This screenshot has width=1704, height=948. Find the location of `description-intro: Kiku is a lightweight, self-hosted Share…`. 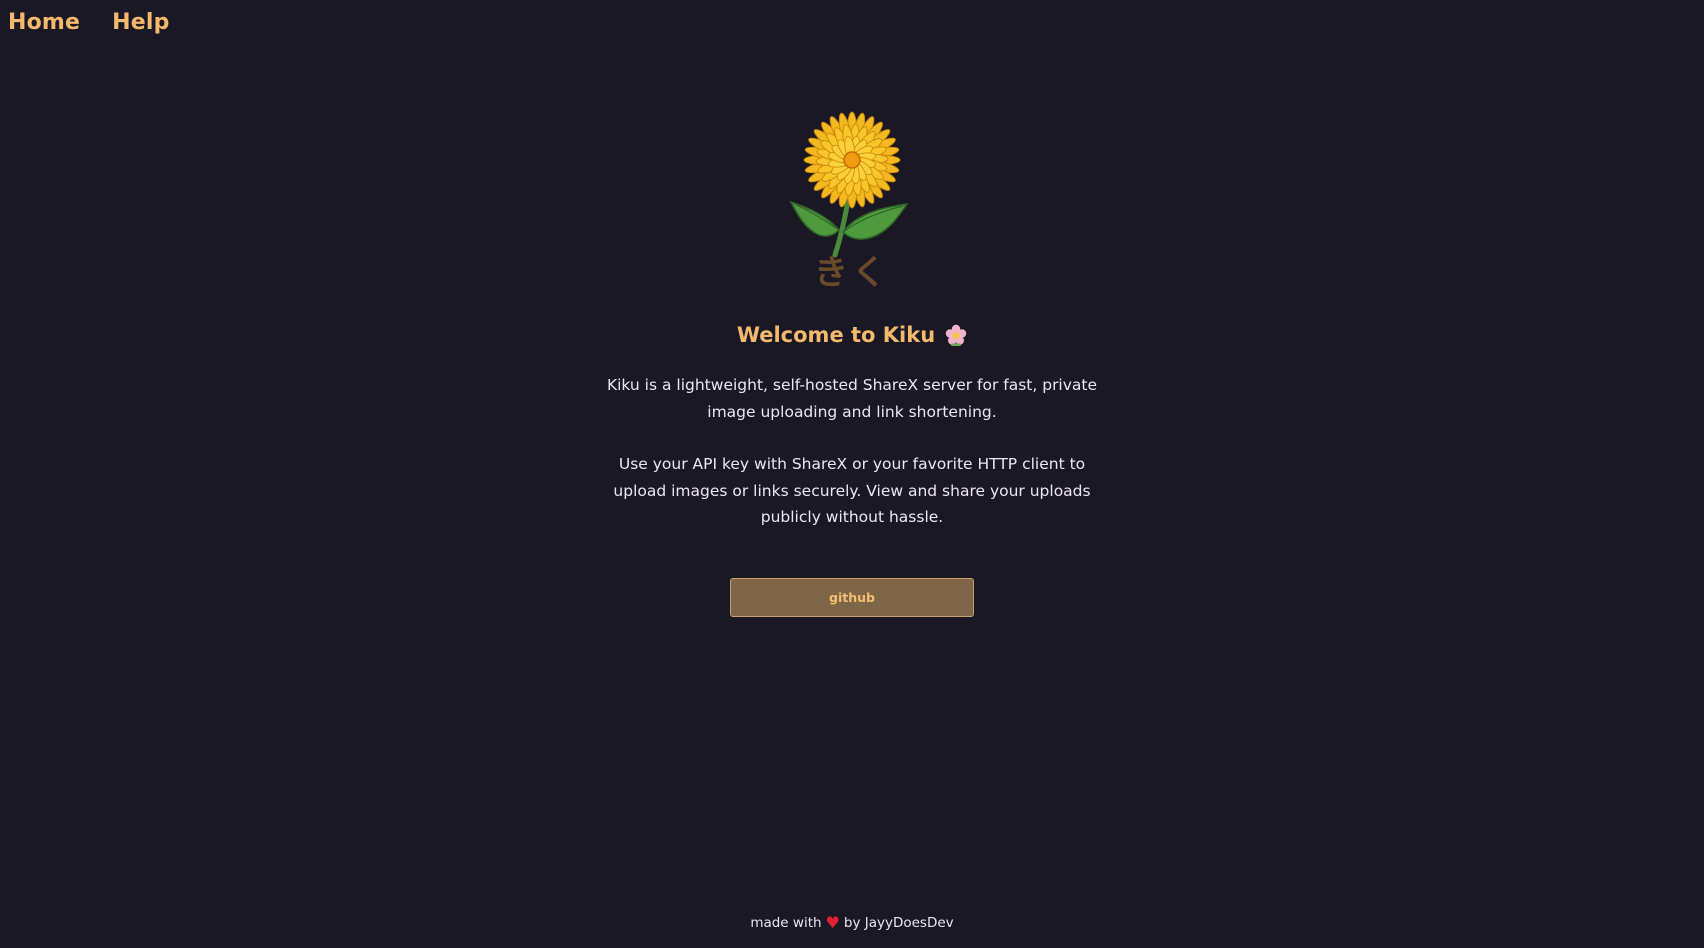

description-intro: Kiku is a lightweight, self-hosted Share… is located at coordinates (852, 398).